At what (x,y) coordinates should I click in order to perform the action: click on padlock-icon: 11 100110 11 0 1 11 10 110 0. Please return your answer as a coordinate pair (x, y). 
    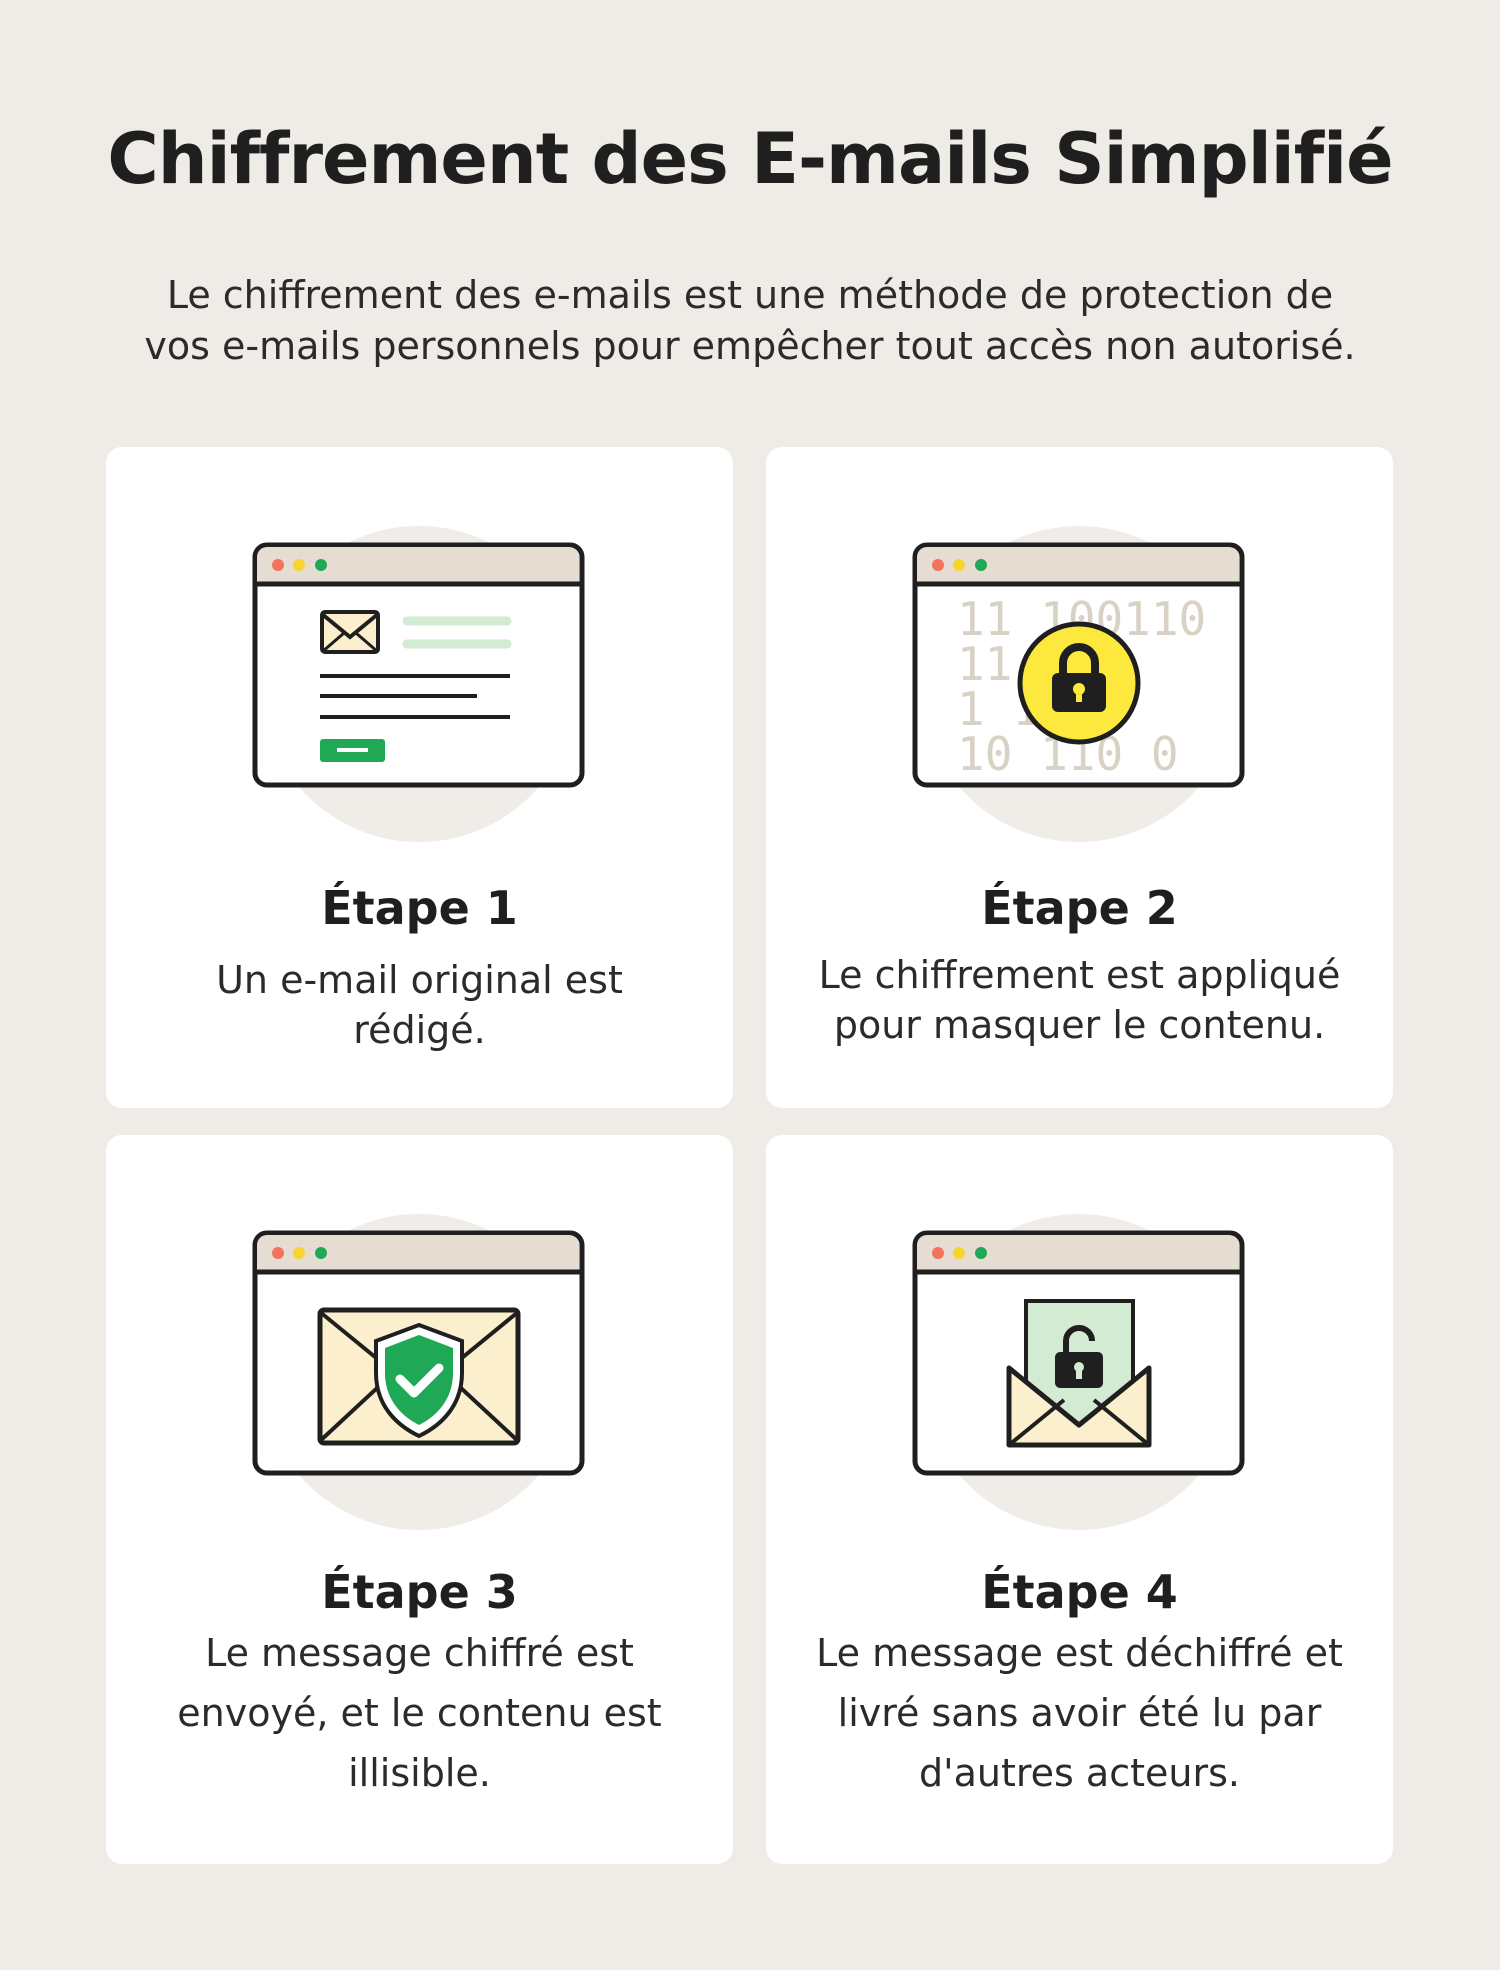
    Looking at the image, I should click on (1078, 684).